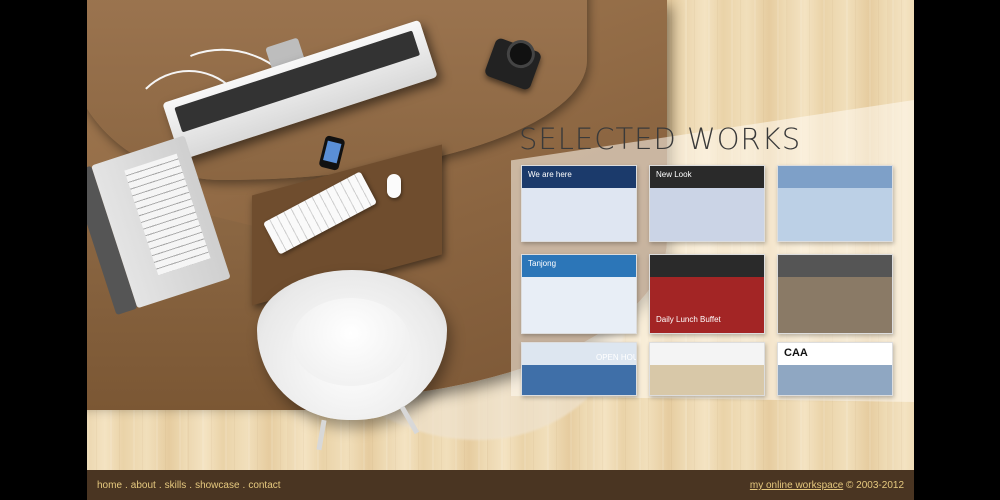 The image size is (1000, 500). Describe the element at coordinates (176, 485) in the screenshot. I see `nav-skills: skills` at that location.